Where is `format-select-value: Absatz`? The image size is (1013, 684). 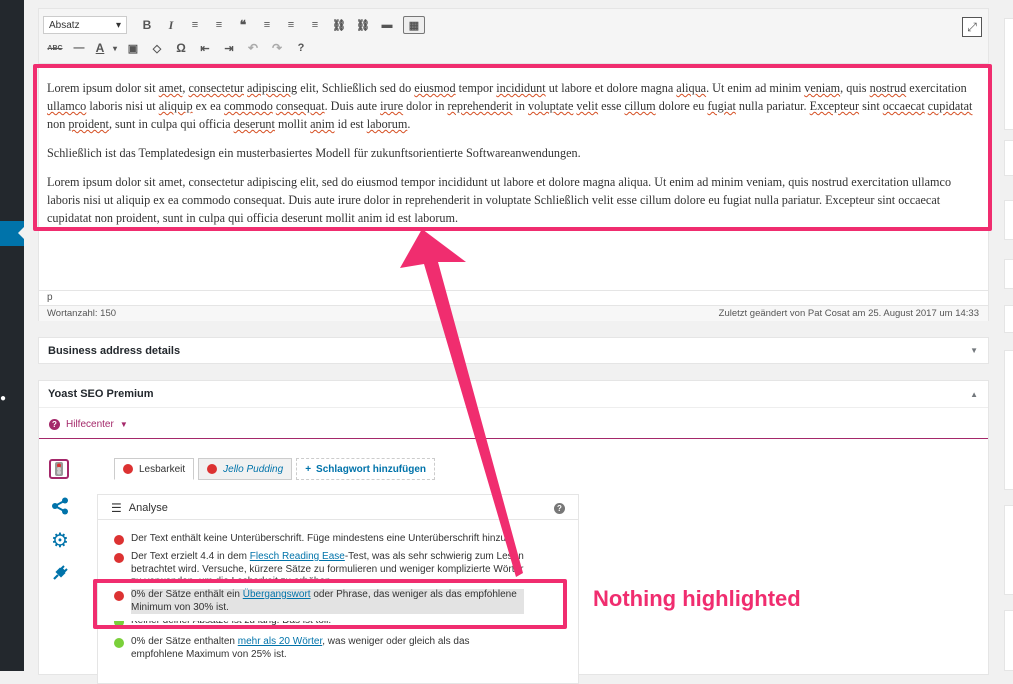
format-select-value: Absatz is located at coordinates (64, 25).